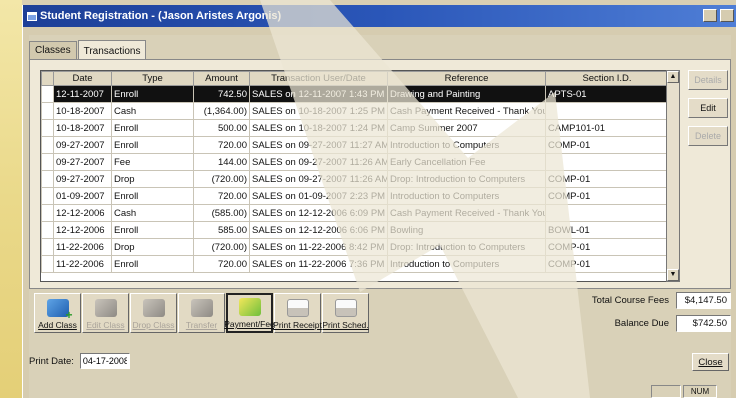  Describe the element at coordinates (318, 179) in the screenshot. I see `cell-transaction-user-date: SALES on 09-27-2007 11:26 AM` at that location.